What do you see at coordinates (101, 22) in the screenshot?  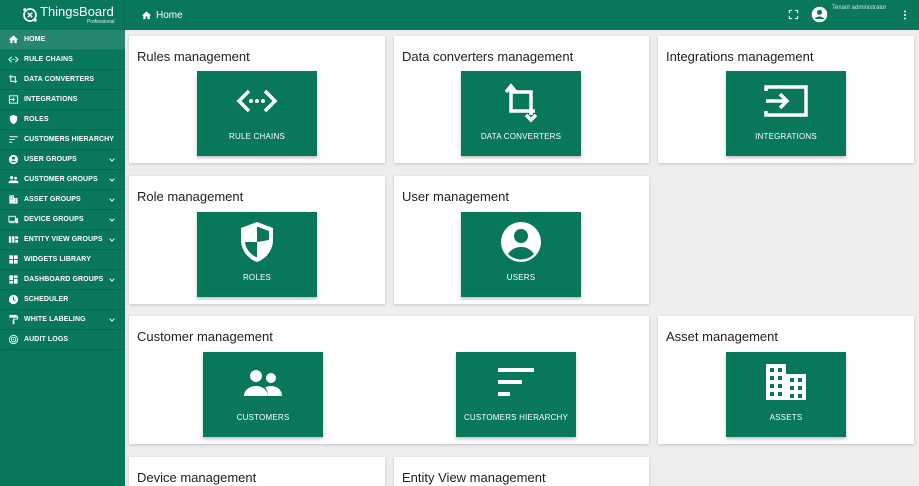 I see `logo-subtitle: Professional` at bounding box center [101, 22].